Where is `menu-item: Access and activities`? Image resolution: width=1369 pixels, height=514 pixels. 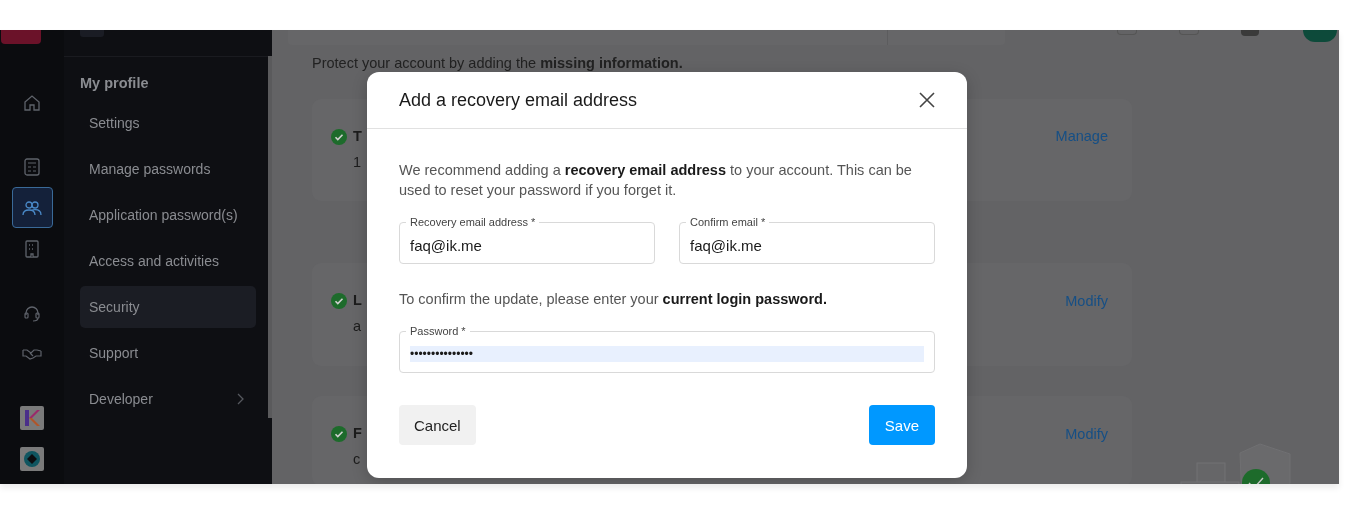
menu-item: Access and activities is located at coordinates (168, 261).